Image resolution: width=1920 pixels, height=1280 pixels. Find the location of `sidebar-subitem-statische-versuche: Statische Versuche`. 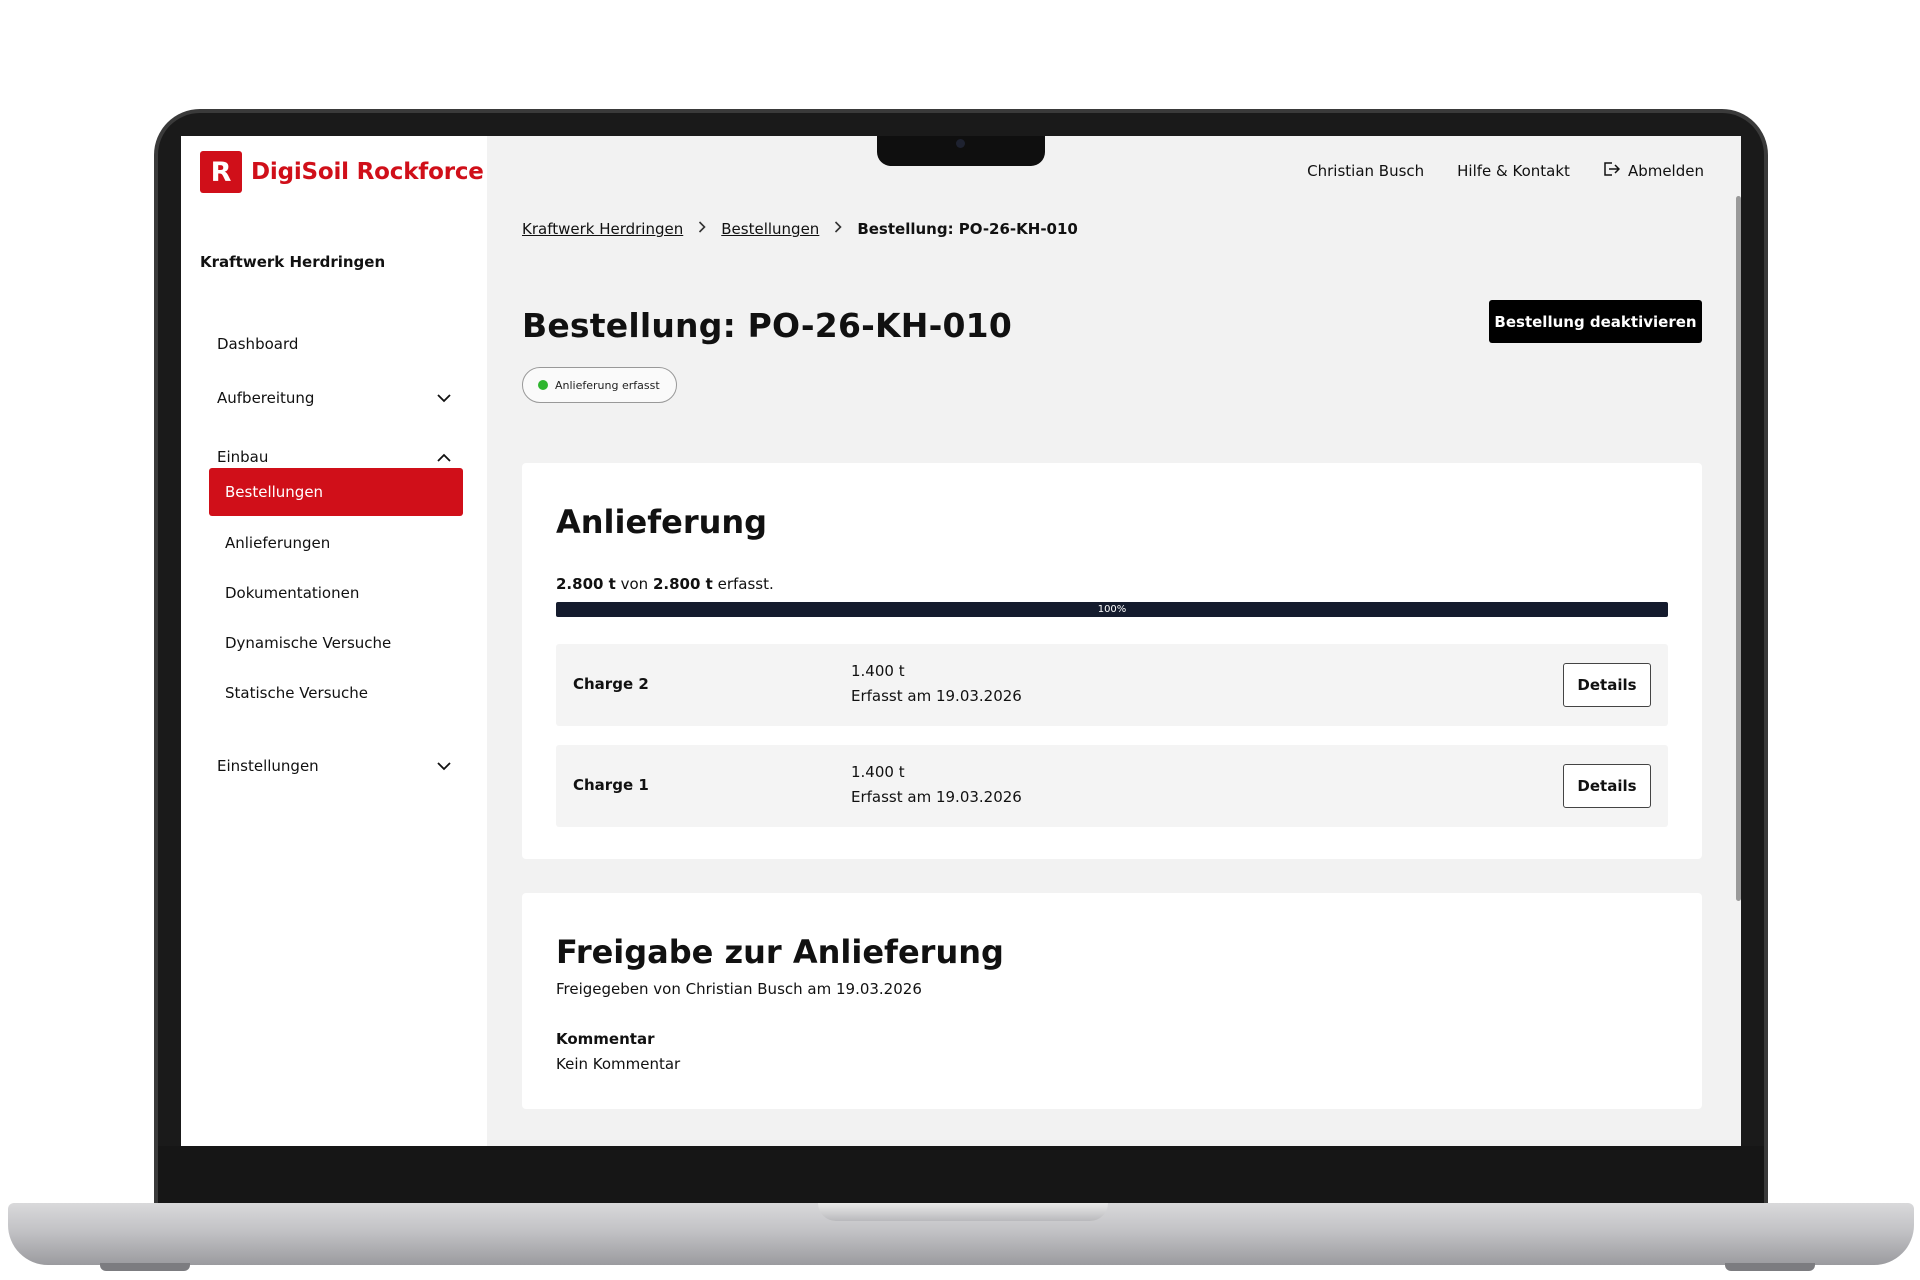

sidebar-subitem-statische-versuche: Statische Versuche is located at coordinates (336, 693).